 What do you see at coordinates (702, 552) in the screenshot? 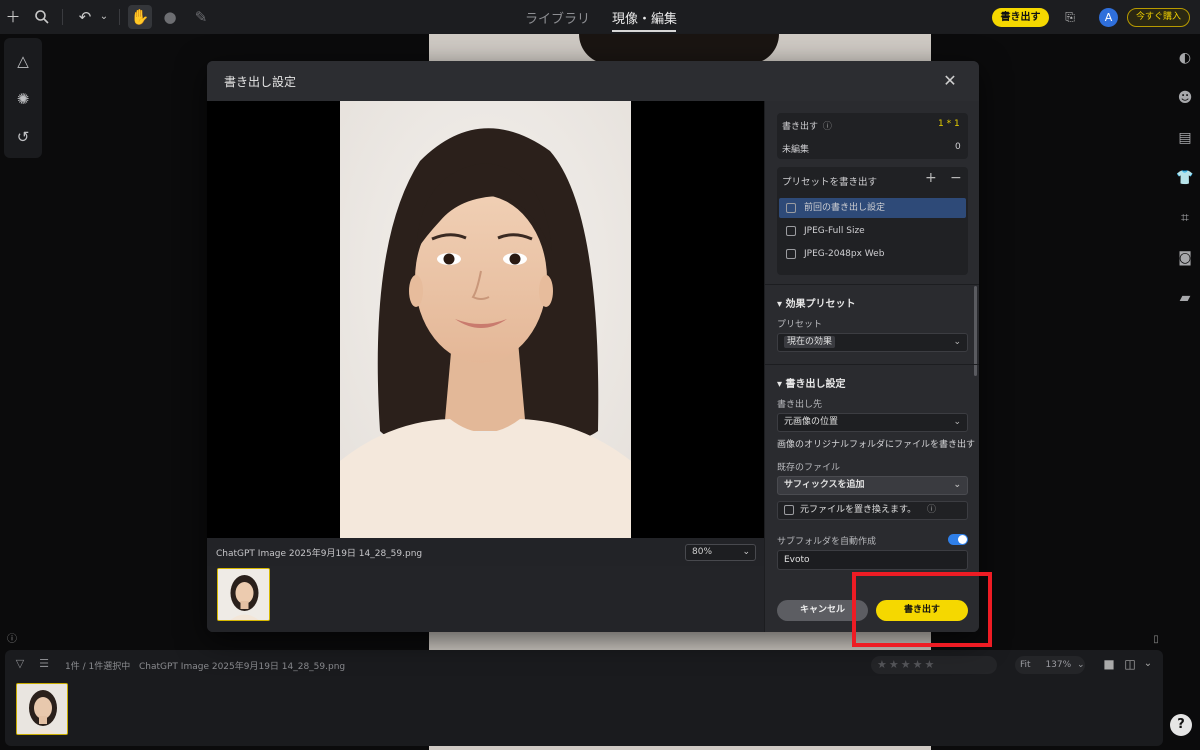
I see `preview-zoom-value: 80%` at bounding box center [702, 552].